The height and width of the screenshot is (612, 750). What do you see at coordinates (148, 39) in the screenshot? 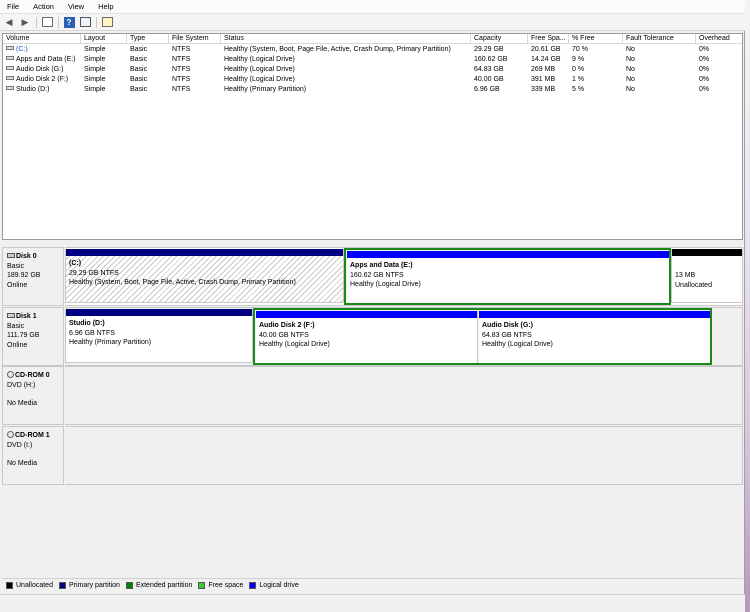
I see `column-header-type: Type` at bounding box center [148, 39].